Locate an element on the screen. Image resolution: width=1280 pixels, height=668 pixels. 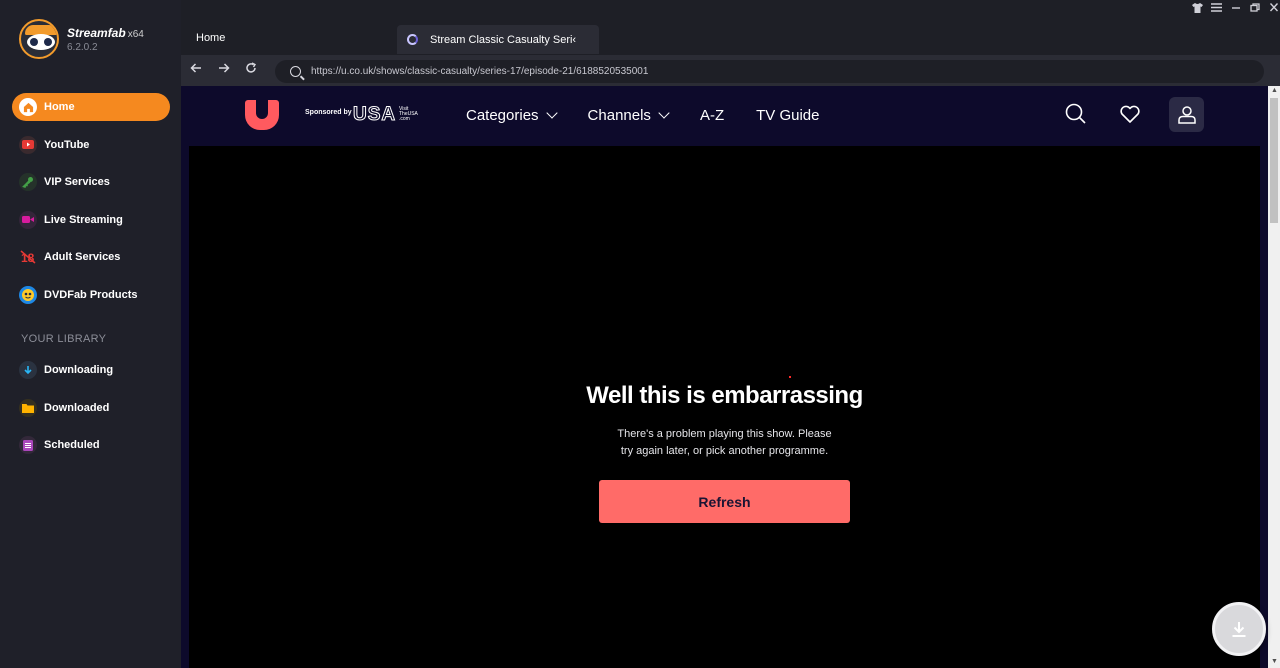
restore-icon is located at coordinates (1254, 9).